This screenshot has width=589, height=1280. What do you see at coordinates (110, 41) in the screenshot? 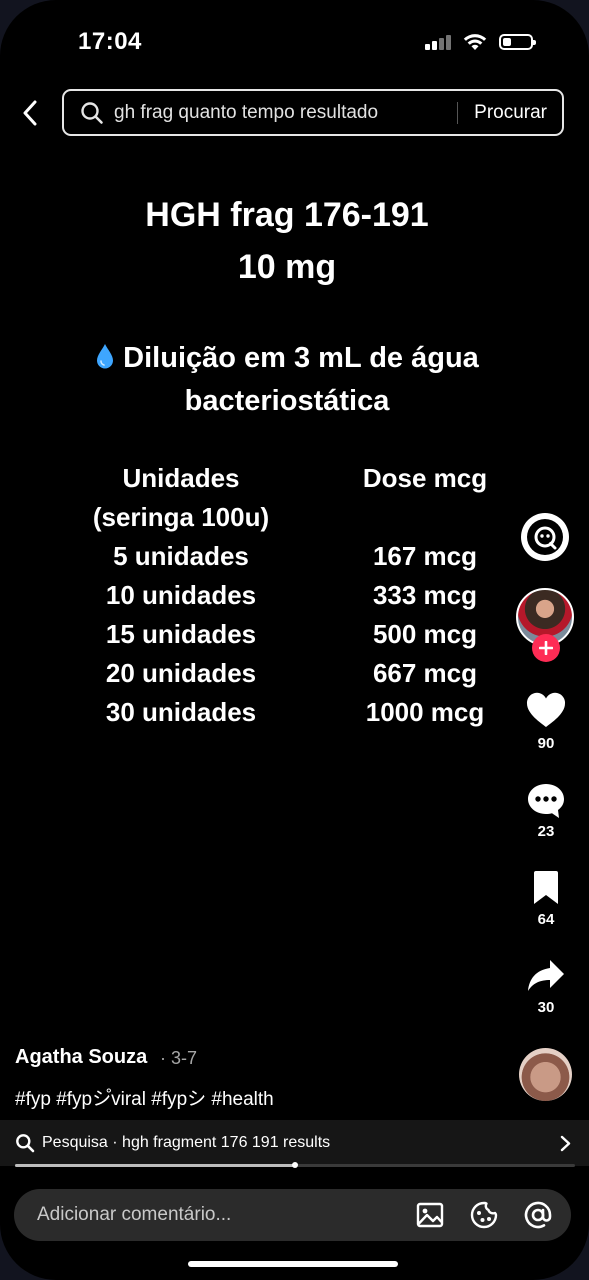
I see `status-time: 17:04` at bounding box center [110, 41].